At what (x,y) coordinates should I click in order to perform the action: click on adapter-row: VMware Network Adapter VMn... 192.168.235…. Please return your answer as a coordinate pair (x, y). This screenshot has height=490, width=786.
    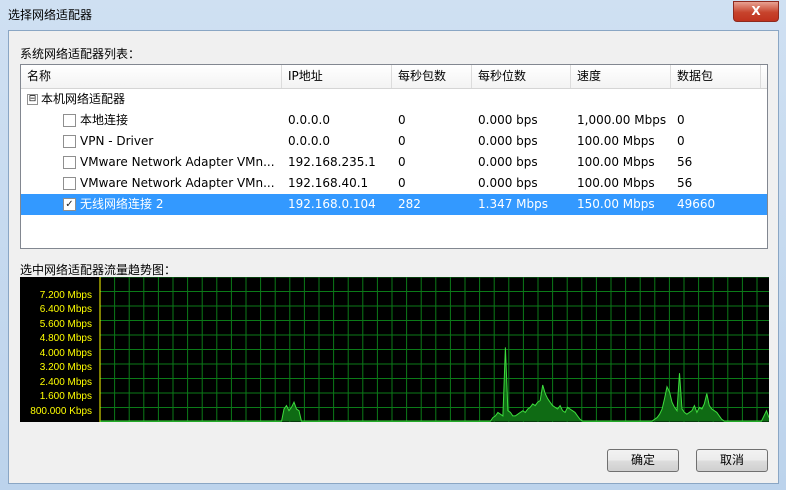
    Looking at the image, I should click on (394, 162).